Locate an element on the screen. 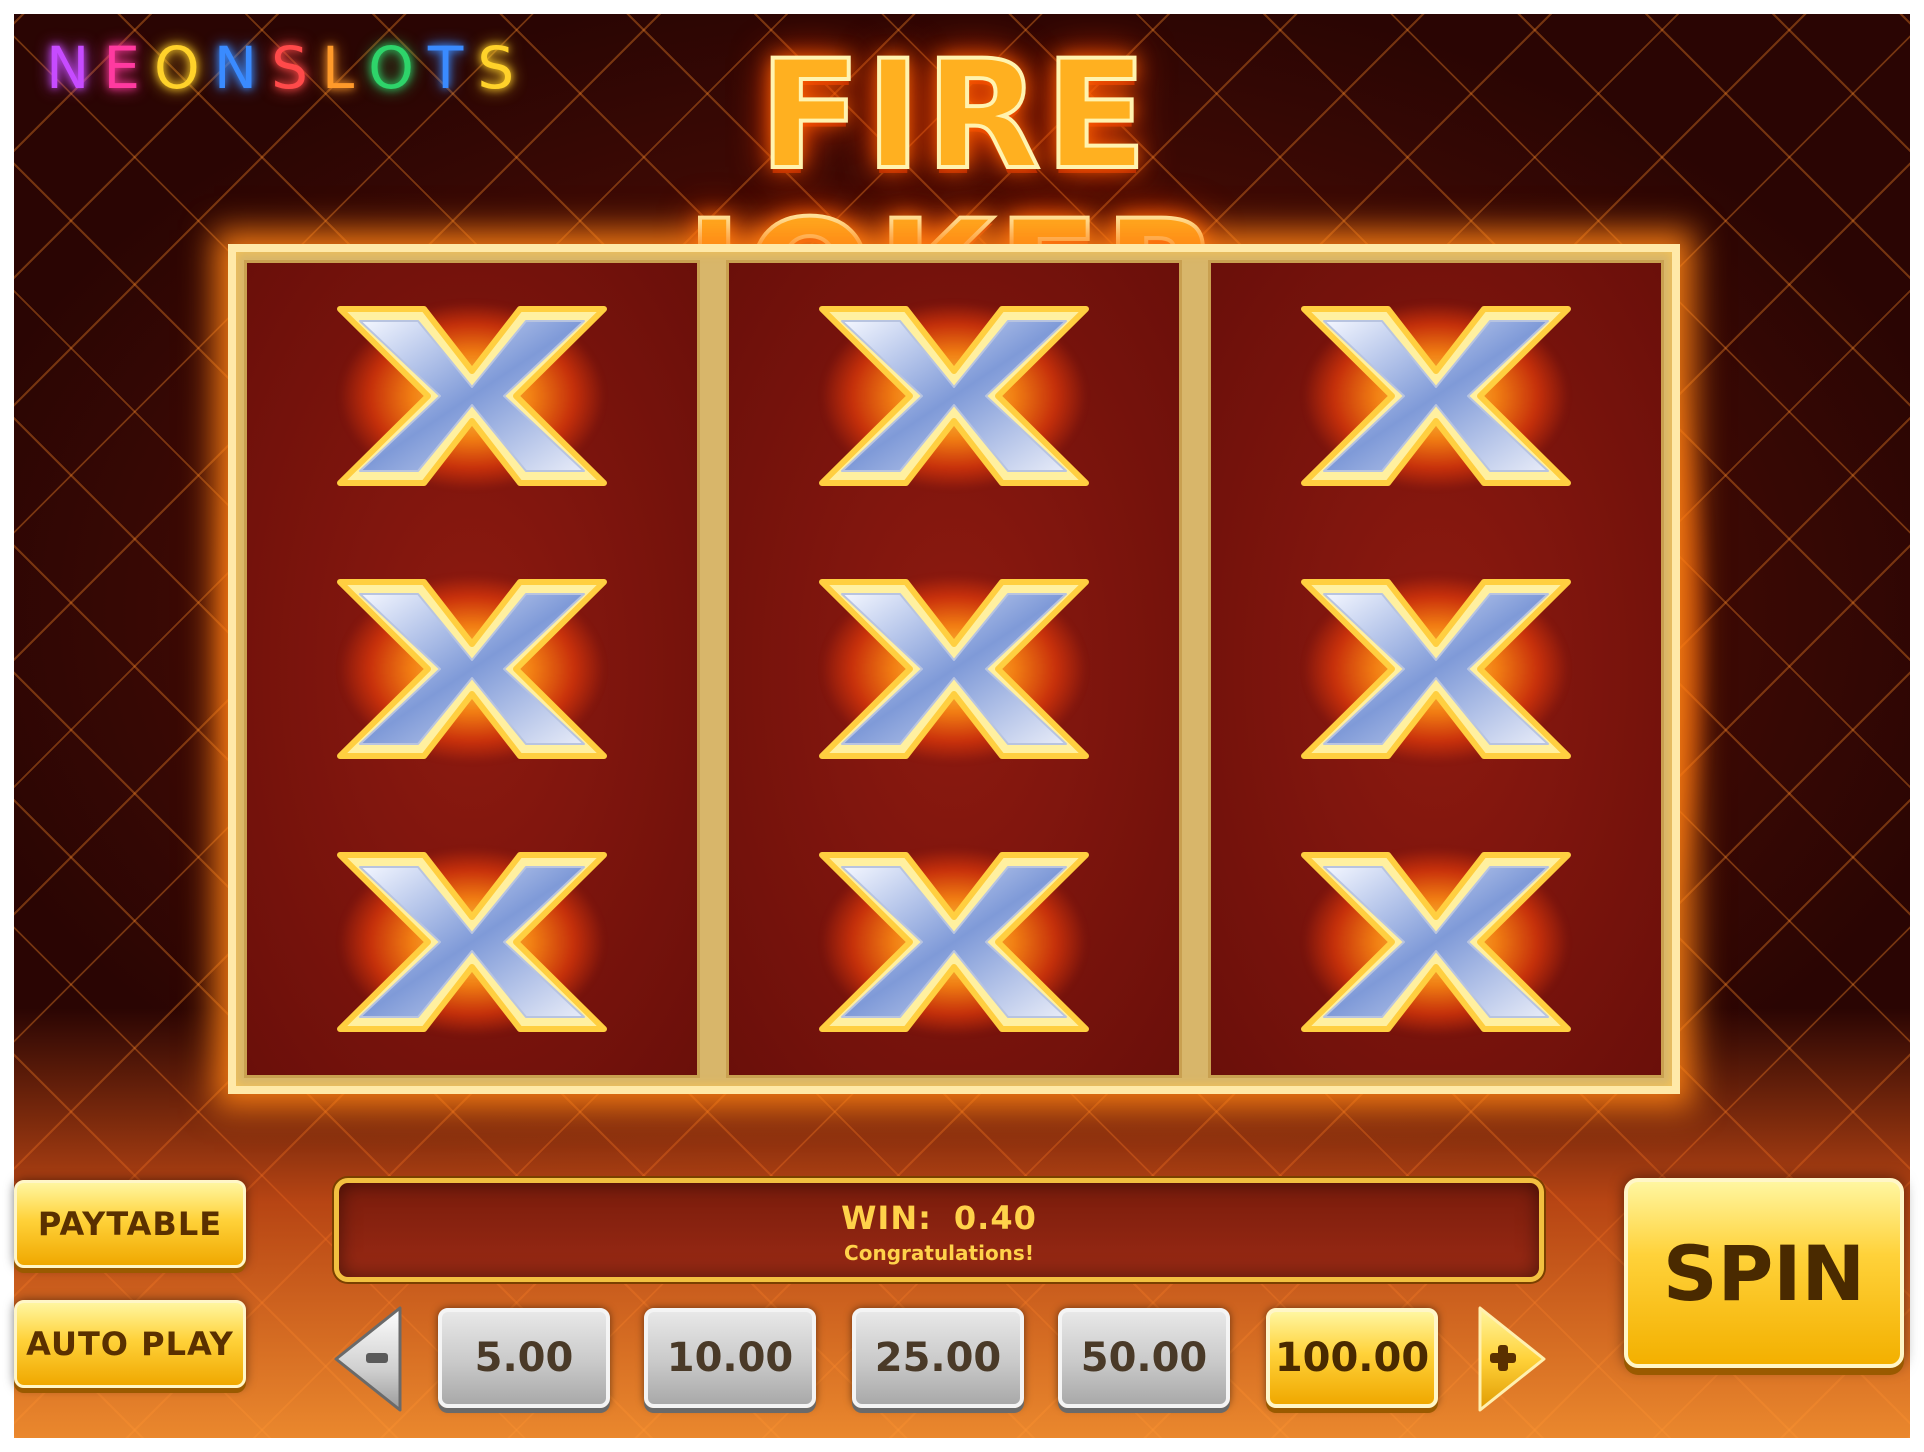 The width and height of the screenshot is (1924, 1452). bet-option-25: 25.00 is located at coordinates (938, 1358).